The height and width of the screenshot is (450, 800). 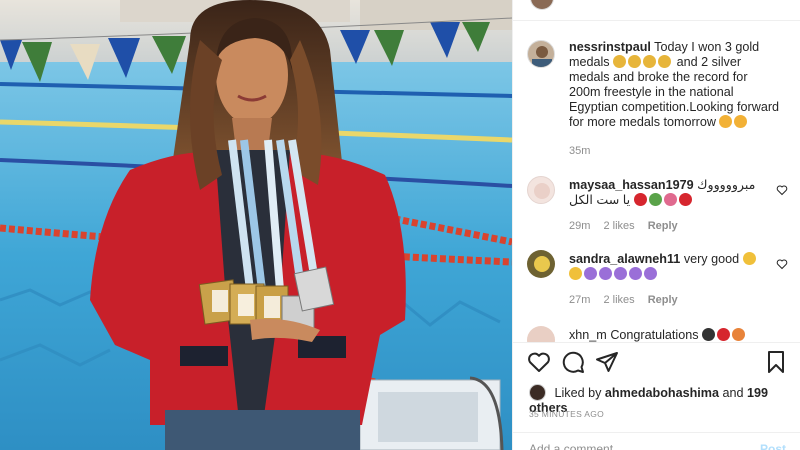 What do you see at coordinates (776, 362) in the screenshot?
I see `bookmark-icon` at bounding box center [776, 362].